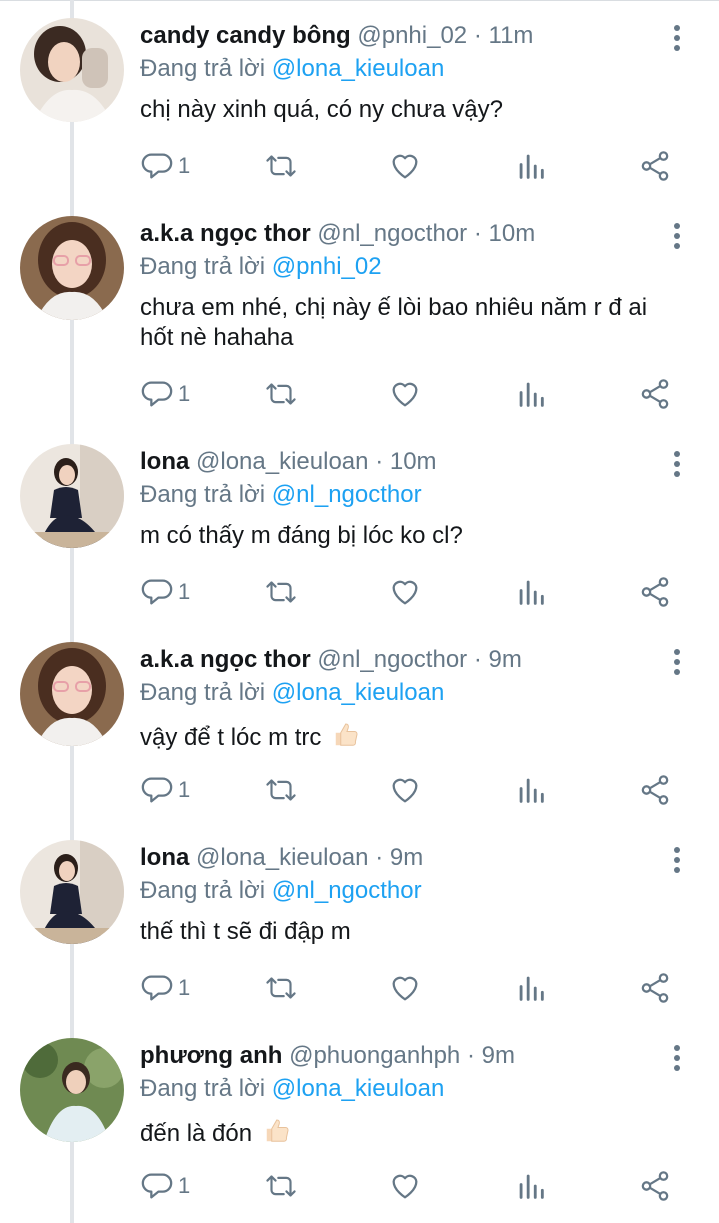 This screenshot has height=1223, width=719. Describe the element at coordinates (327, 266) in the screenshot. I see `replying-to-link: @pnhi_02` at that location.